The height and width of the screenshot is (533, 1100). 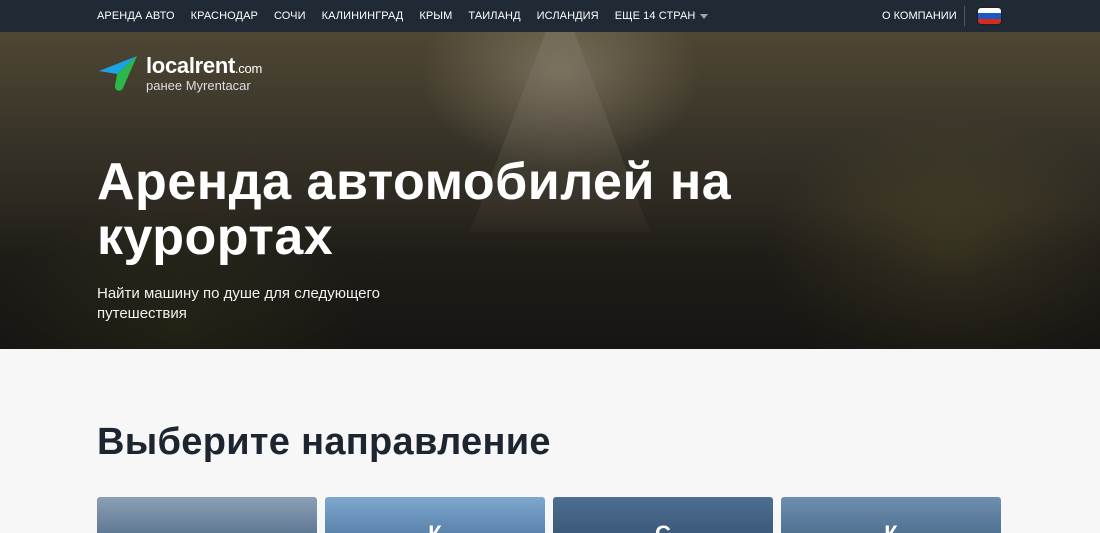 I want to click on nav-more-label: ЕЩЕ 14 СТРАН, so click(x=655, y=16).